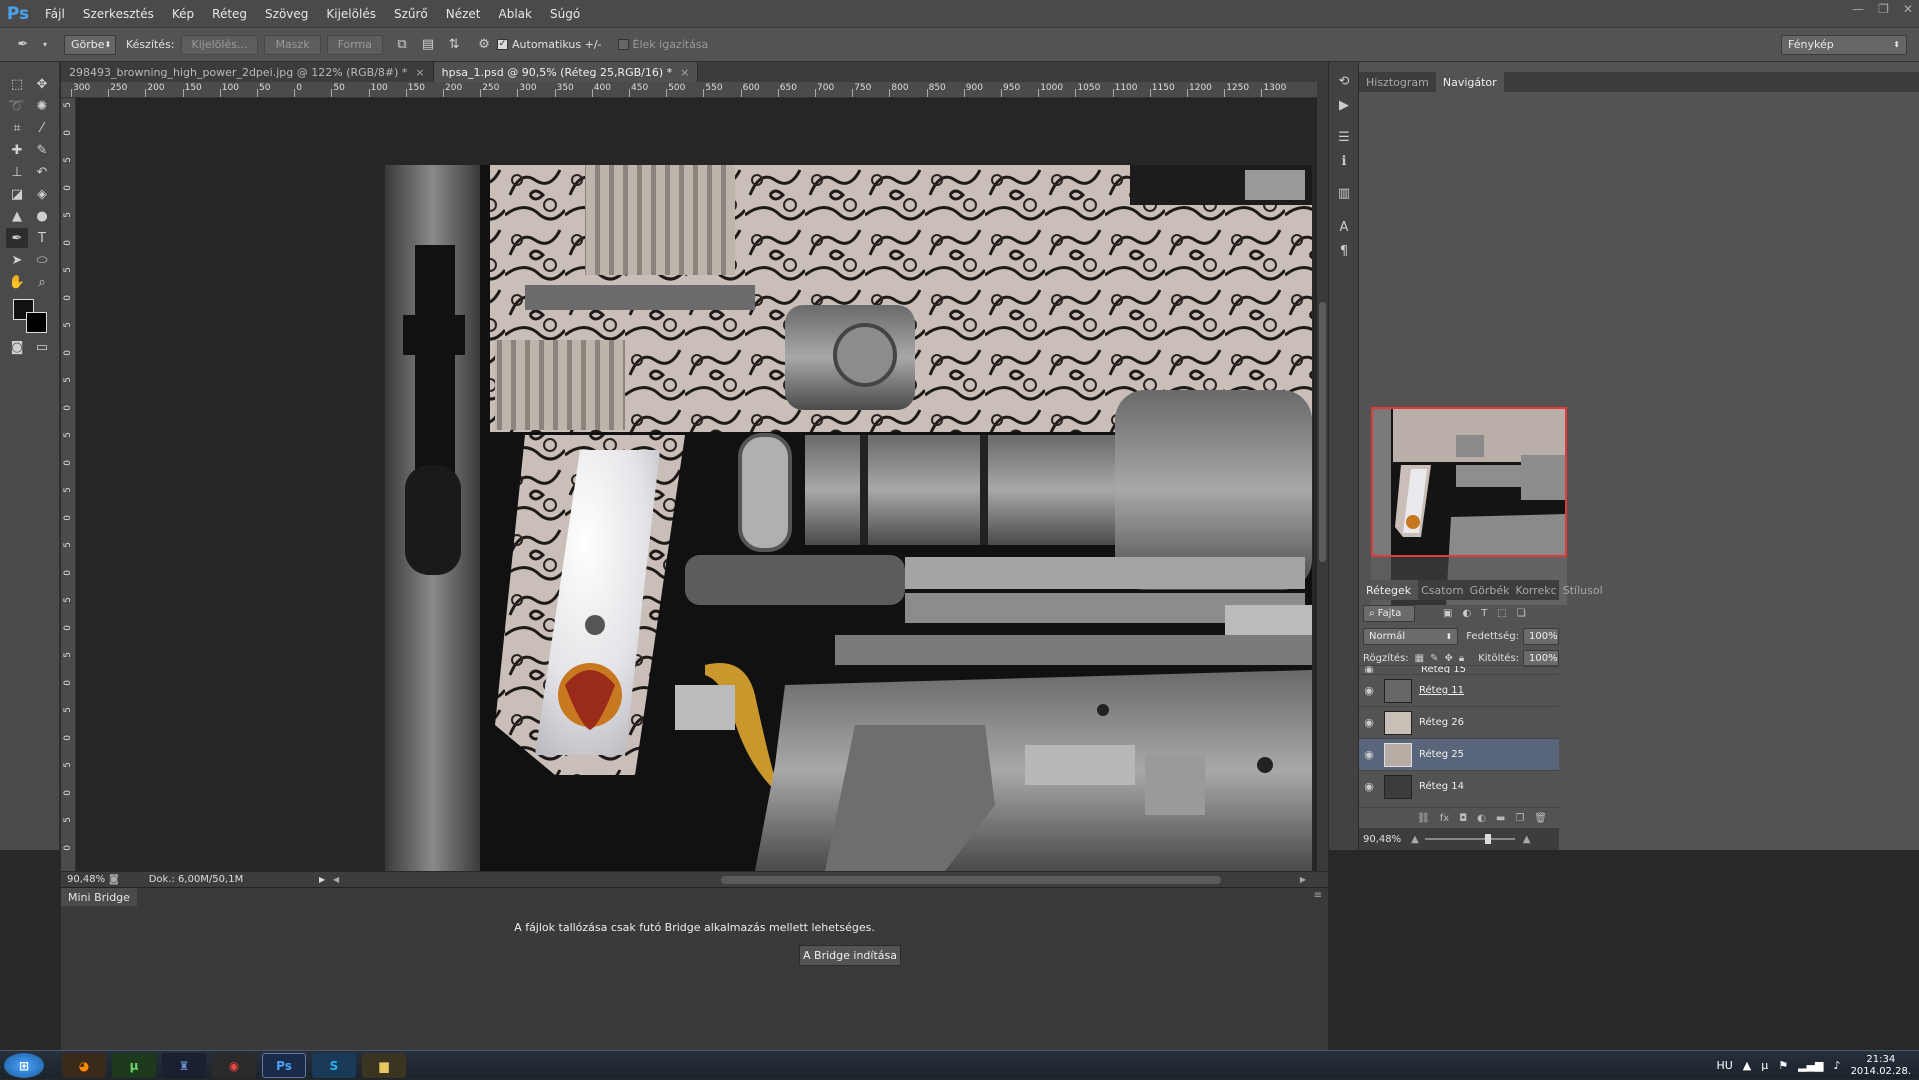 The width and height of the screenshot is (1919, 1080). Describe the element at coordinates (402, 45) in the screenshot. I see `path-operations-icon: ⧉` at that location.